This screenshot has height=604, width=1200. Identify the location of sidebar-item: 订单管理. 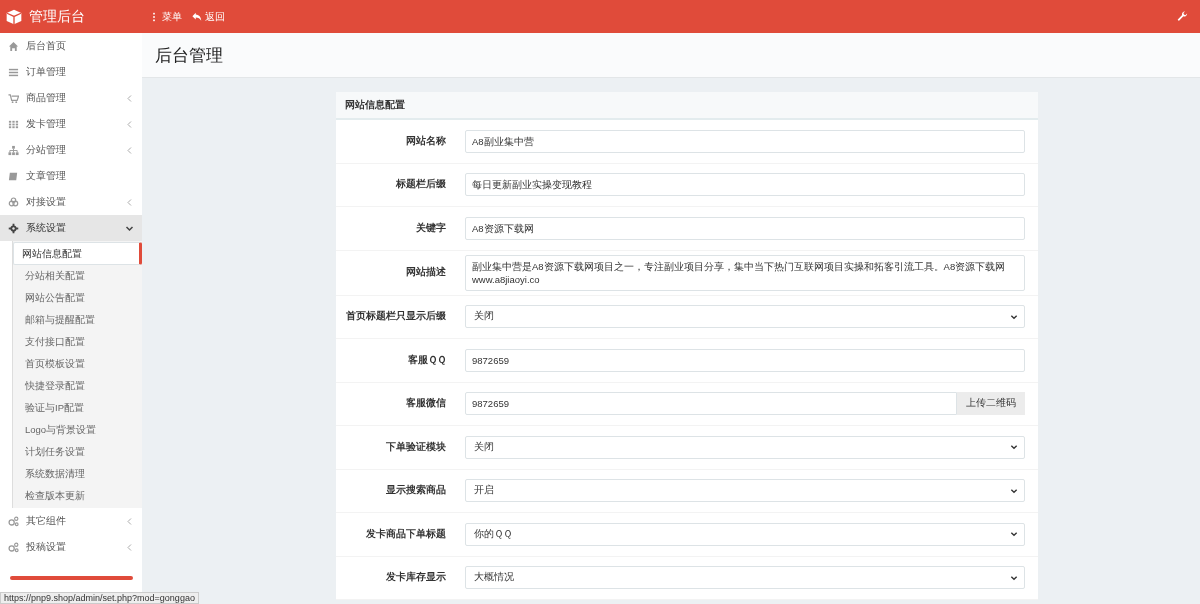
(71, 72).